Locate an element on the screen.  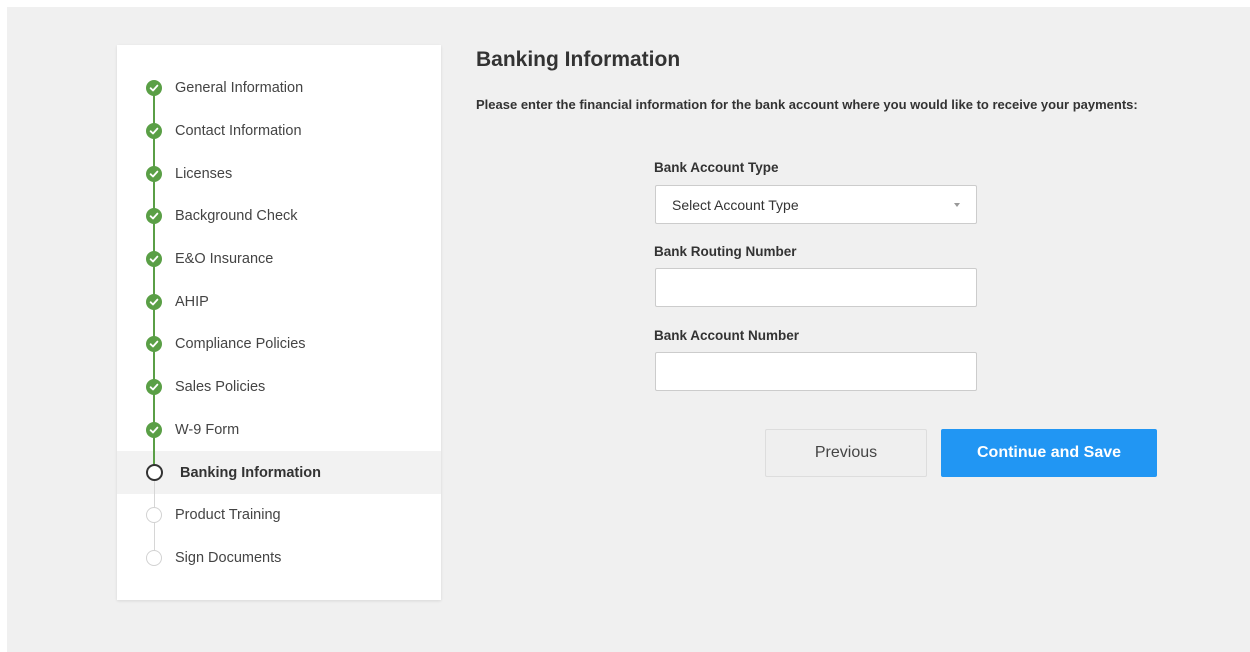
bank-routing-number-input is located at coordinates (816, 287).